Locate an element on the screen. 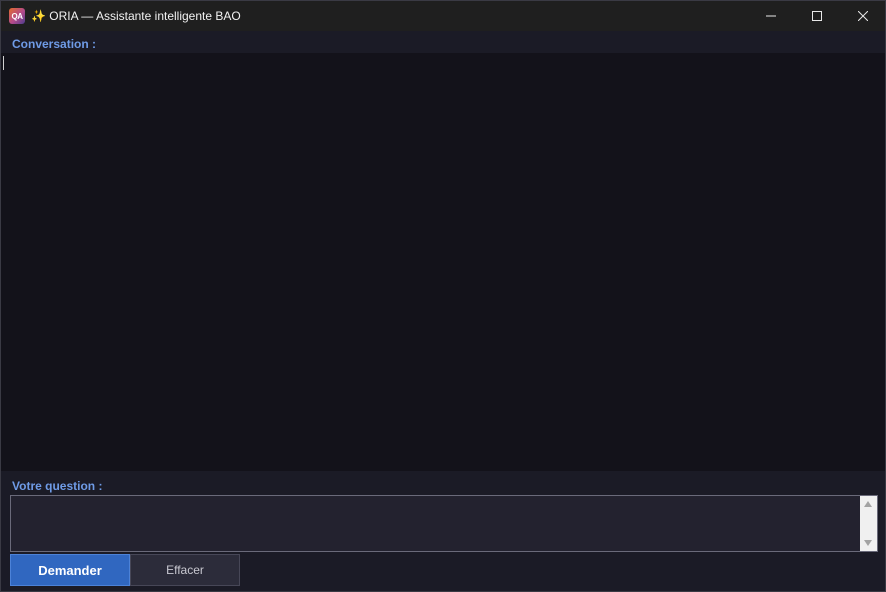  minimize-button is located at coordinates (771, 16).